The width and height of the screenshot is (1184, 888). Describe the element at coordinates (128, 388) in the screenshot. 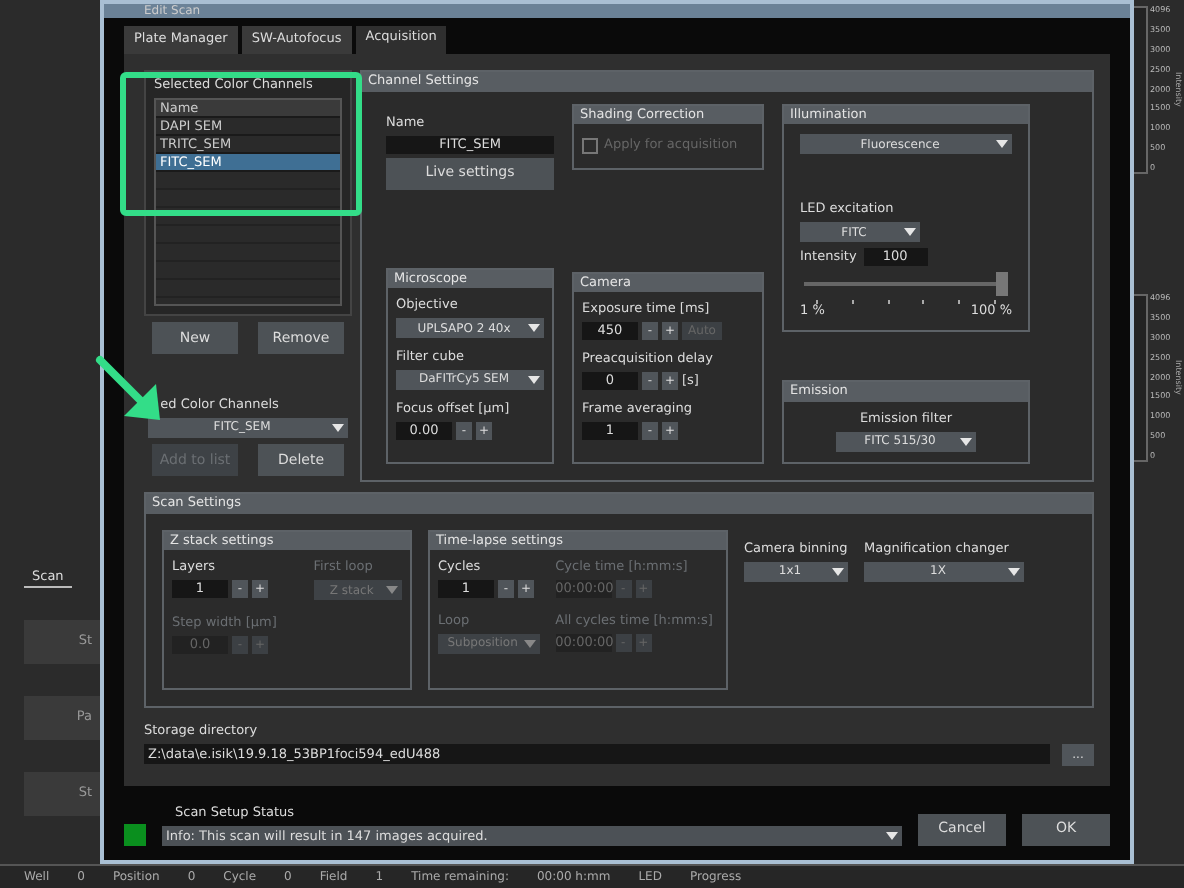

I see `arrow` at that location.